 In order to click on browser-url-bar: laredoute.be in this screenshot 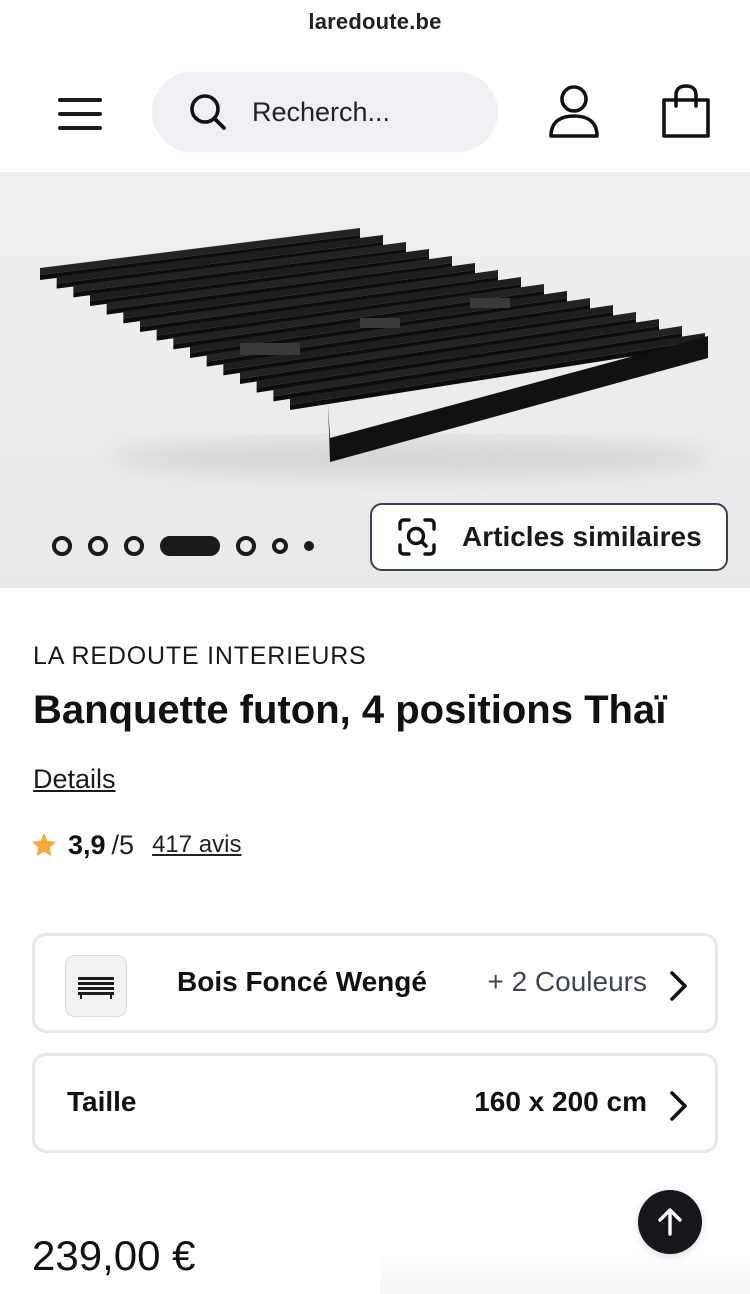, I will do `click(375, 22)`.